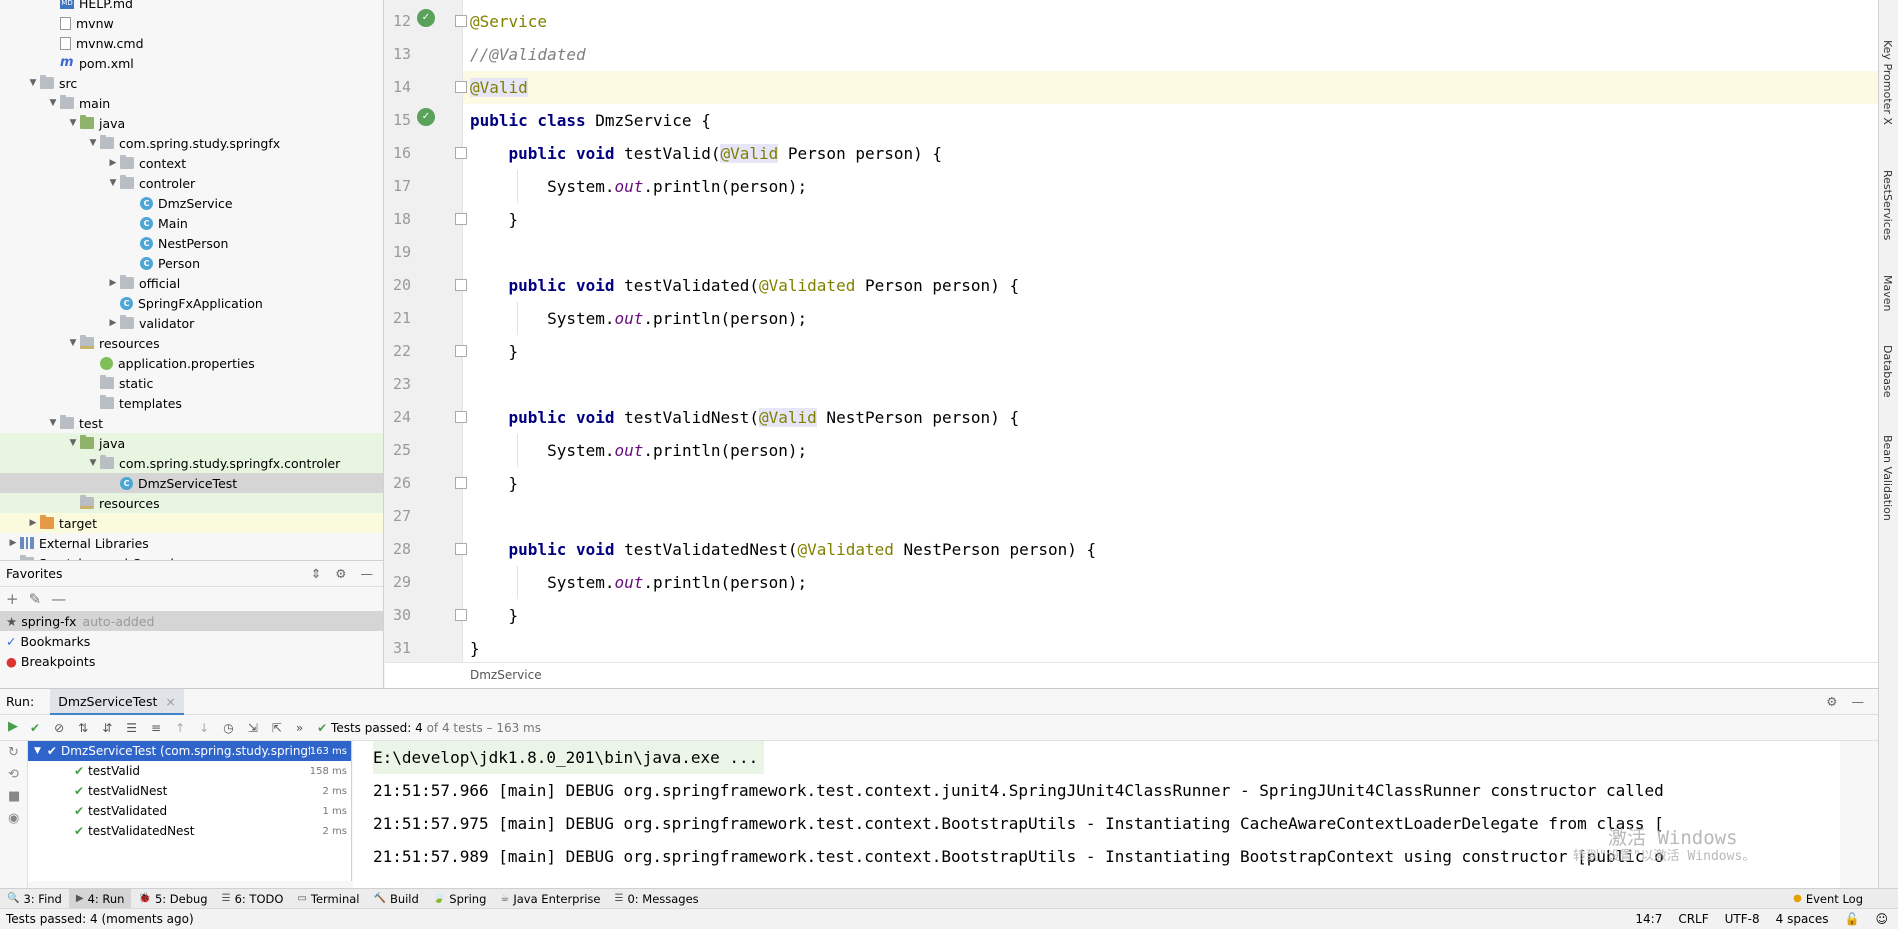 Image resolution: width=1898 pixels, height=929 pixels. What do you see at coordinates (13, 726) in the screenshot?
I see `rerun-icon: ▶` at bounding box center [13, 726].